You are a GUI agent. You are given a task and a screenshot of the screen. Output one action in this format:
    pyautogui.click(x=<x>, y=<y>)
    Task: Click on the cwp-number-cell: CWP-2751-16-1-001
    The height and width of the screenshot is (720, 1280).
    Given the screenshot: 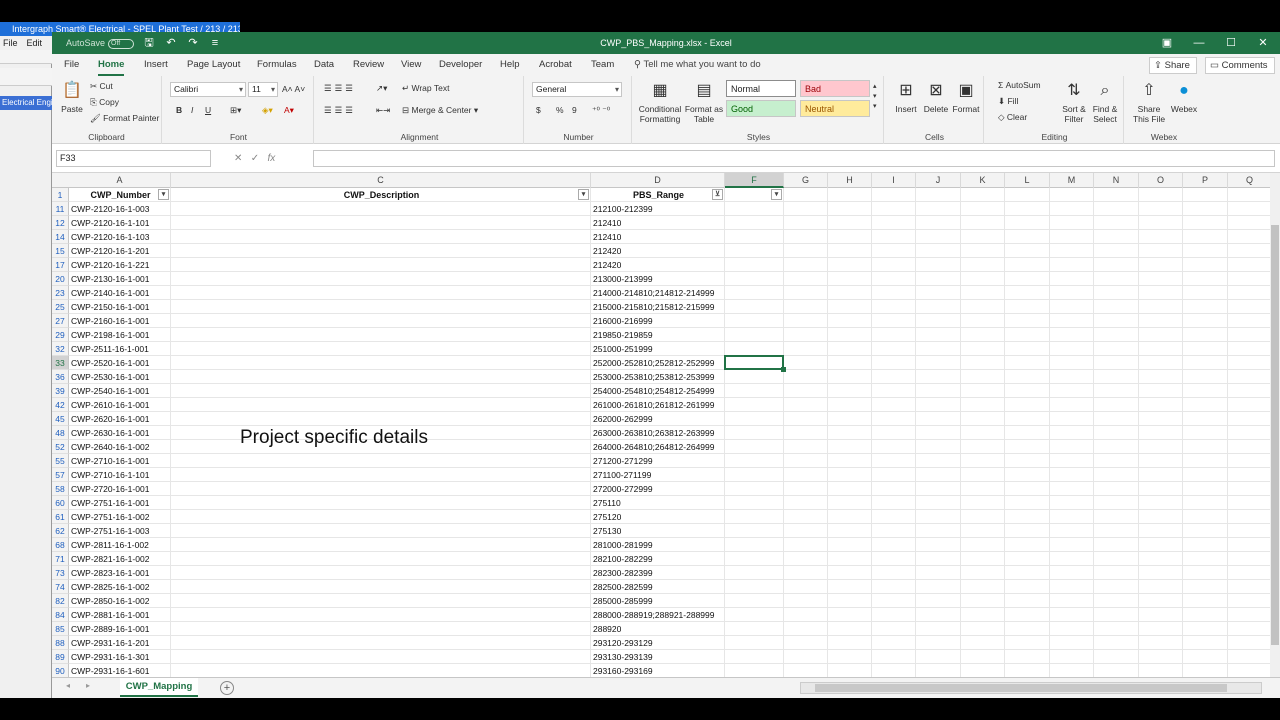 What is the action you would take?
    pyautogui.click(x=120, y=503)
    